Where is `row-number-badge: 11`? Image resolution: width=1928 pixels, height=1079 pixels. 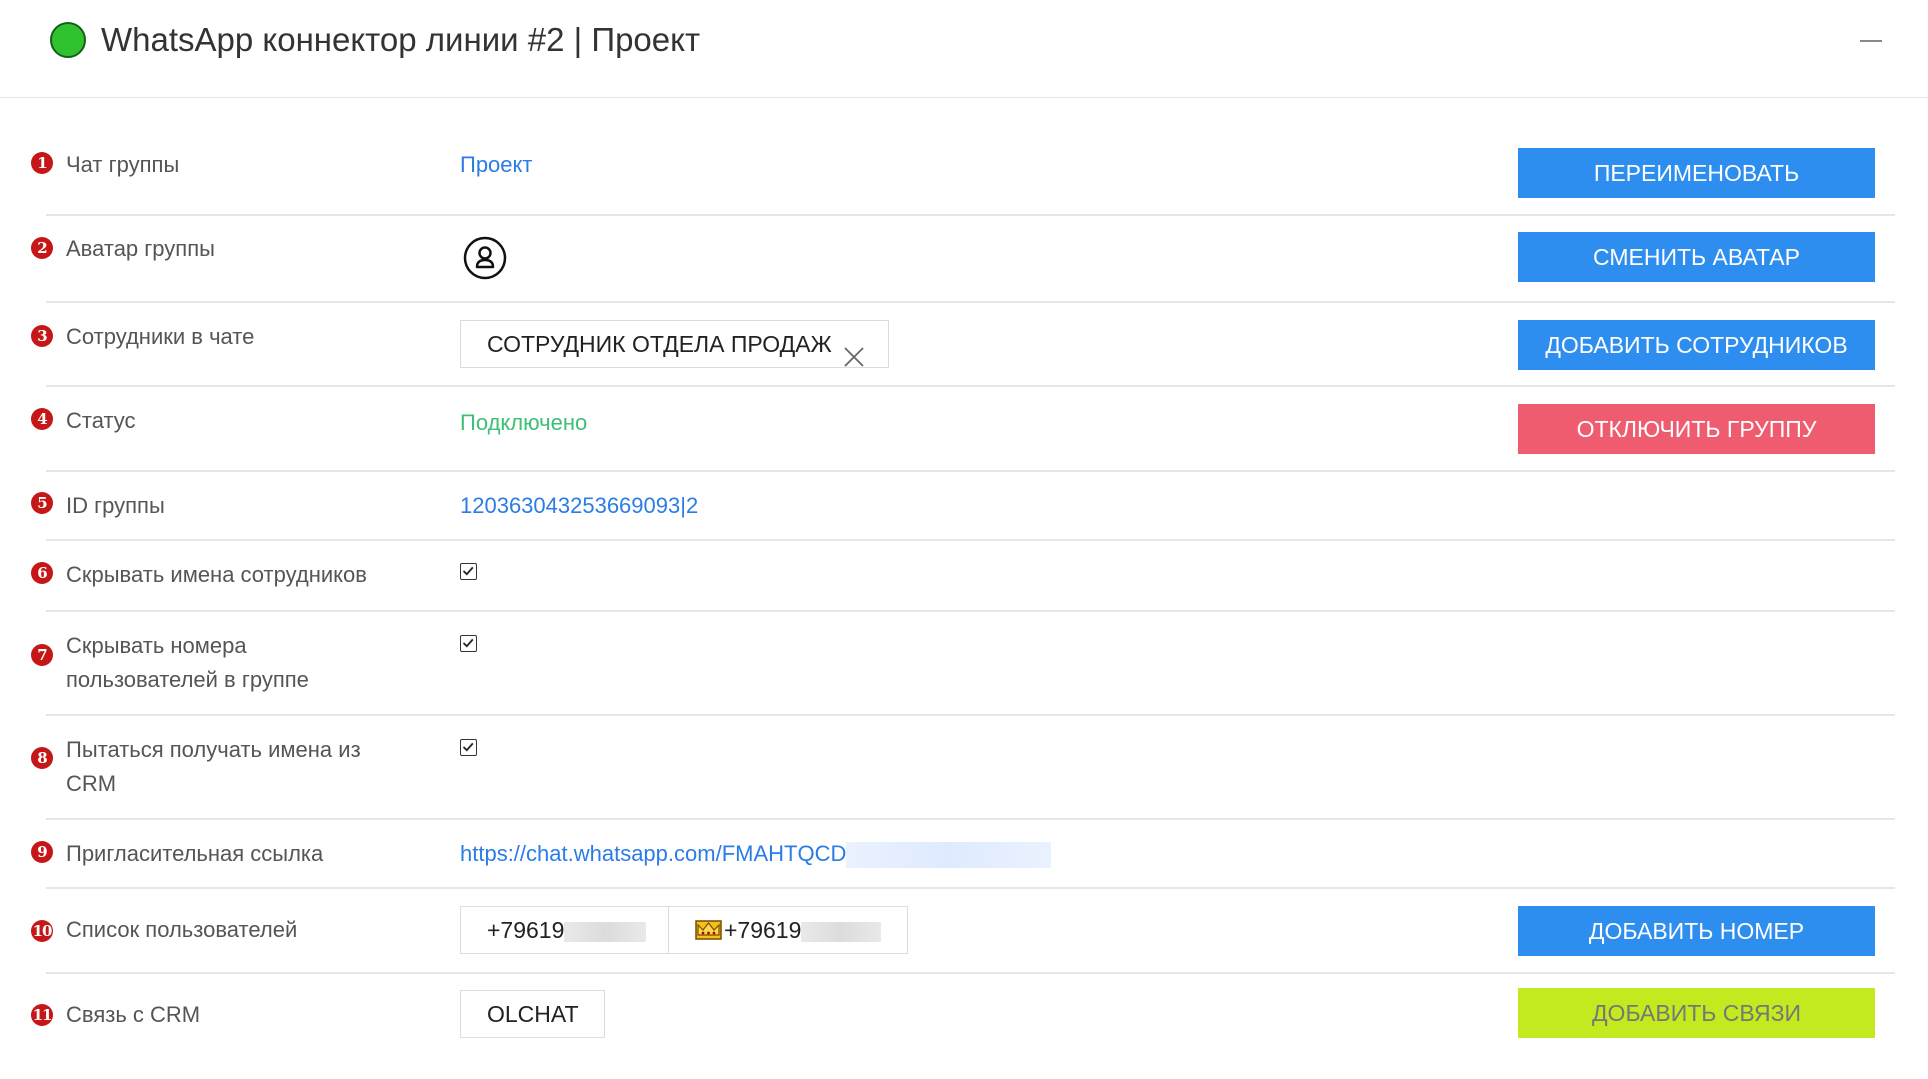
row-number-badge: 11 is located at coordinates (42, 1015).